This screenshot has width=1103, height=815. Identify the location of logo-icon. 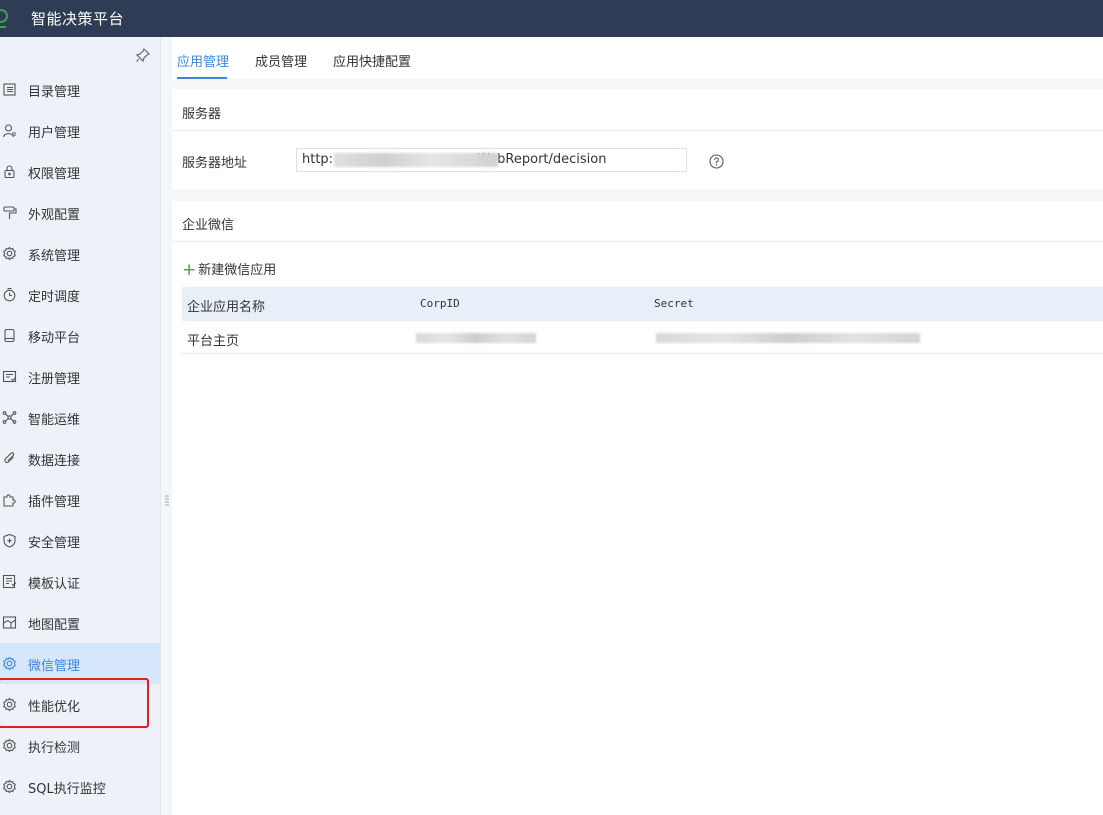
(4, 16).